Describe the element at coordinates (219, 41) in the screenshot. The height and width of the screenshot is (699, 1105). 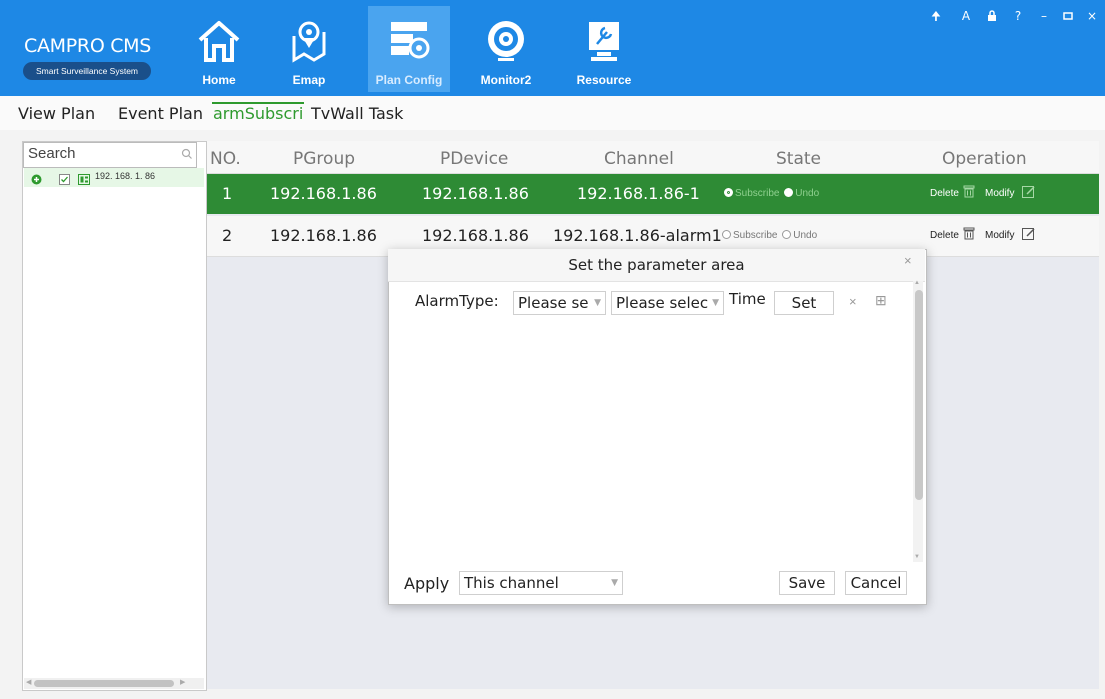
I see `home-icon` at that location.